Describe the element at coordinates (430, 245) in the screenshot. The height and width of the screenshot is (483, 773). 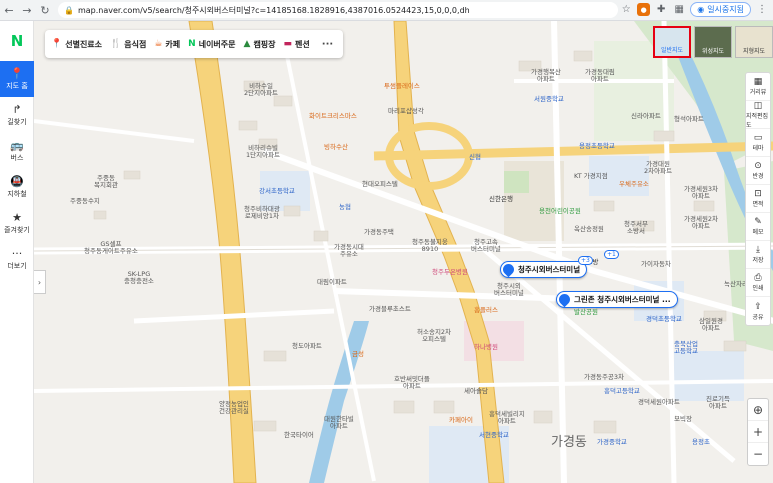
I see `place-label: 청주동불지웅 8910` at that location.